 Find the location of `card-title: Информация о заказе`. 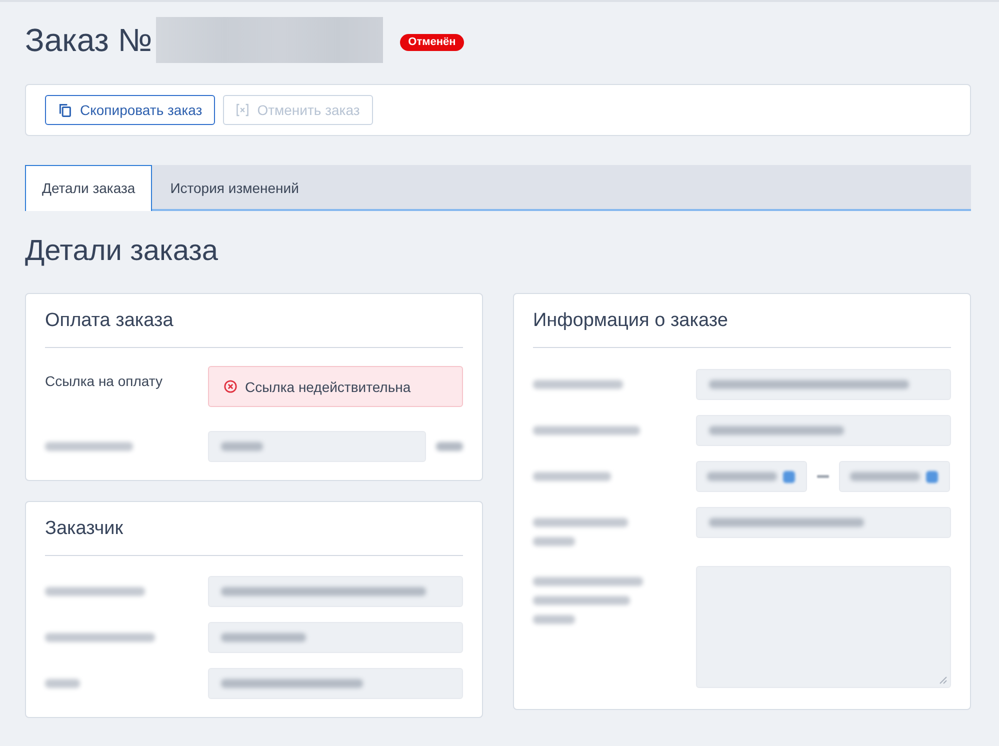

card-title: Информация о заказе is located at coordinates (742, 321).